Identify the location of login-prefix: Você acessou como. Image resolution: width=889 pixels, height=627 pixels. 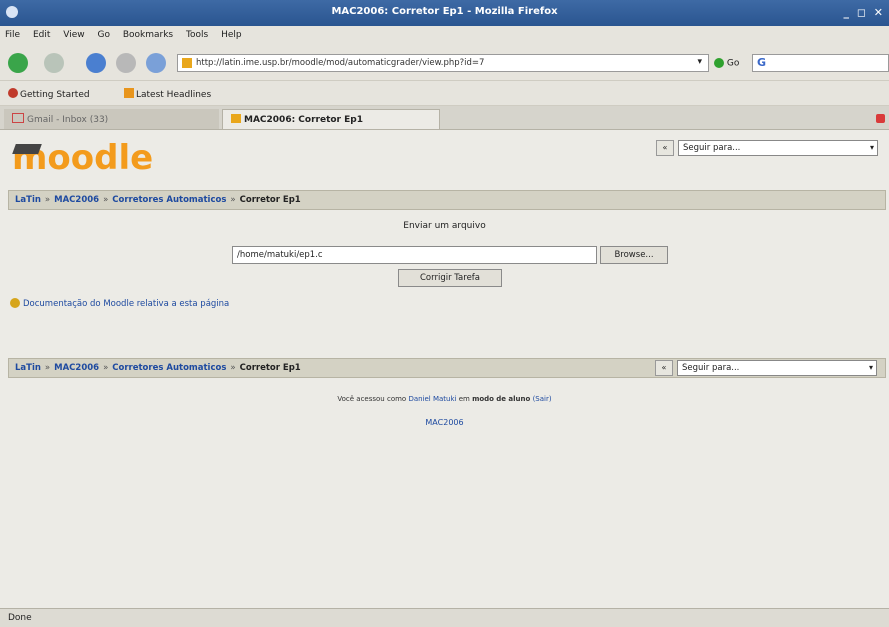
(373, 399).